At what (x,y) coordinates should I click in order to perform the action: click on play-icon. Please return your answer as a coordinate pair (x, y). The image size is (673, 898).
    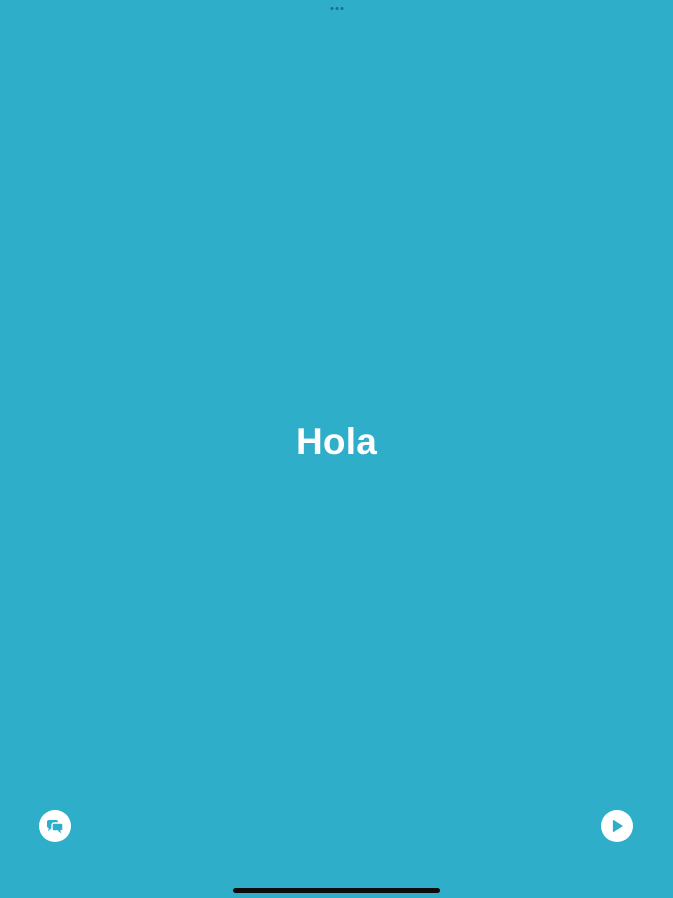
    Looking at the image, I should click on (617, 826).